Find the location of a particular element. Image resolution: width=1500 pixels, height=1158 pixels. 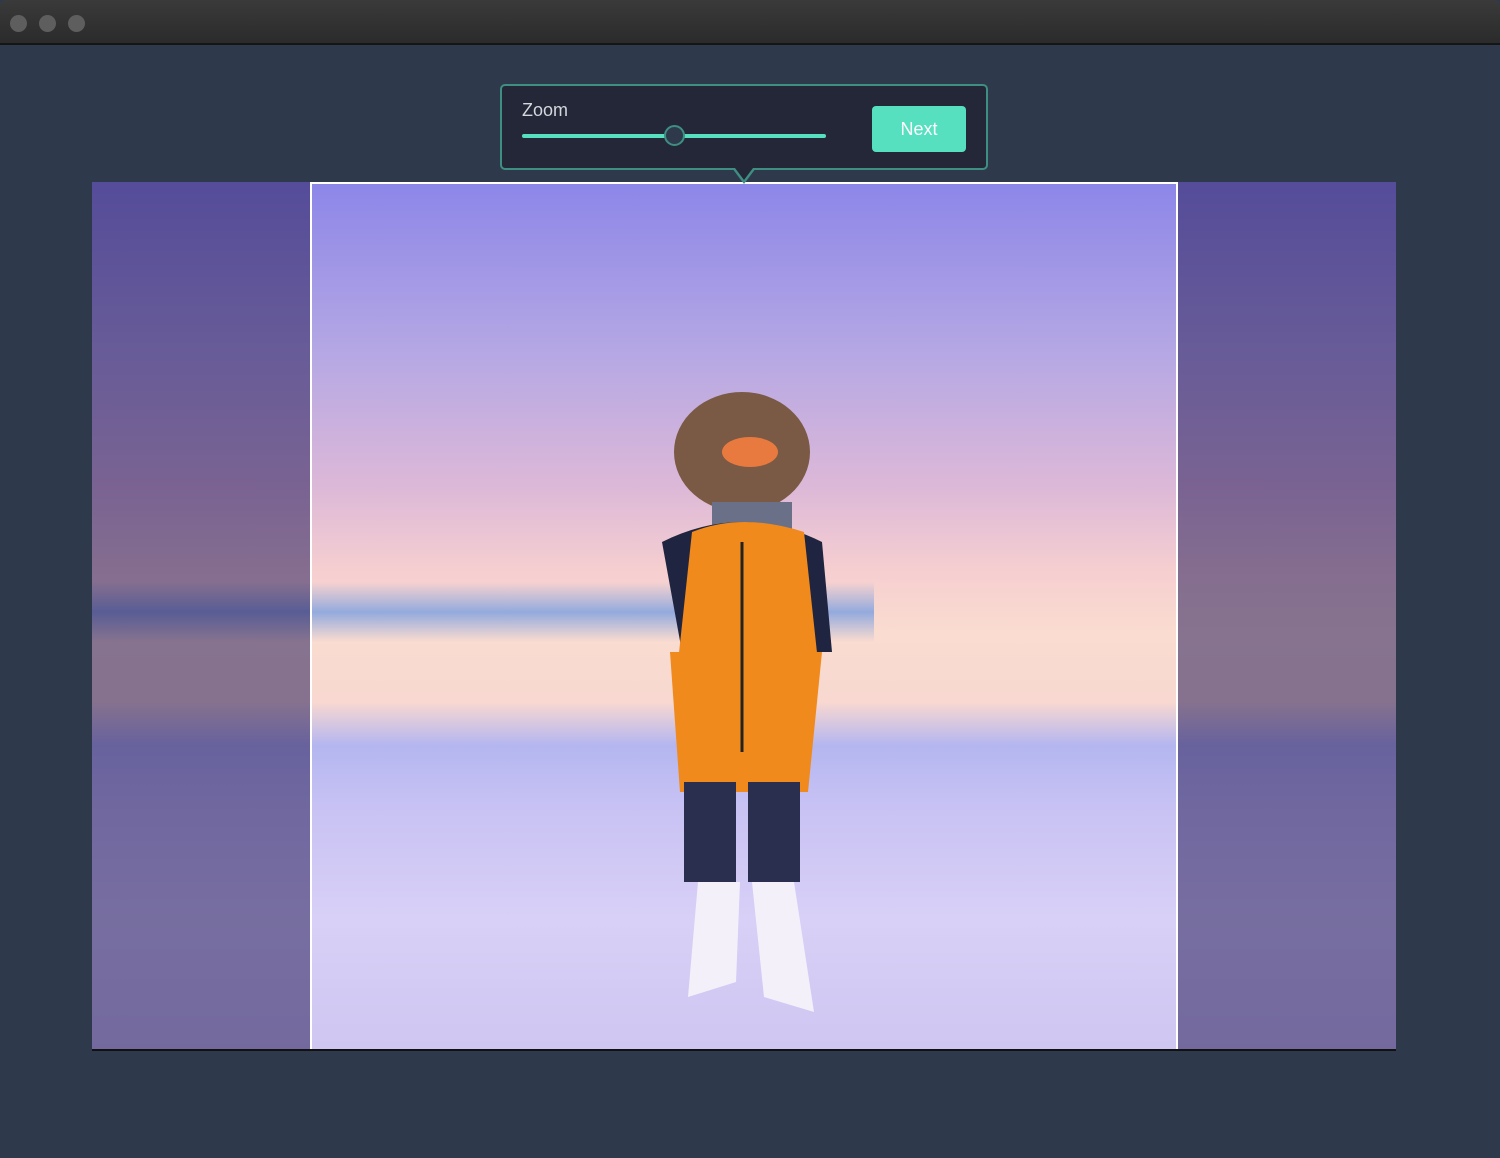

crop-mask-right is located at coordinates (1287, 615).